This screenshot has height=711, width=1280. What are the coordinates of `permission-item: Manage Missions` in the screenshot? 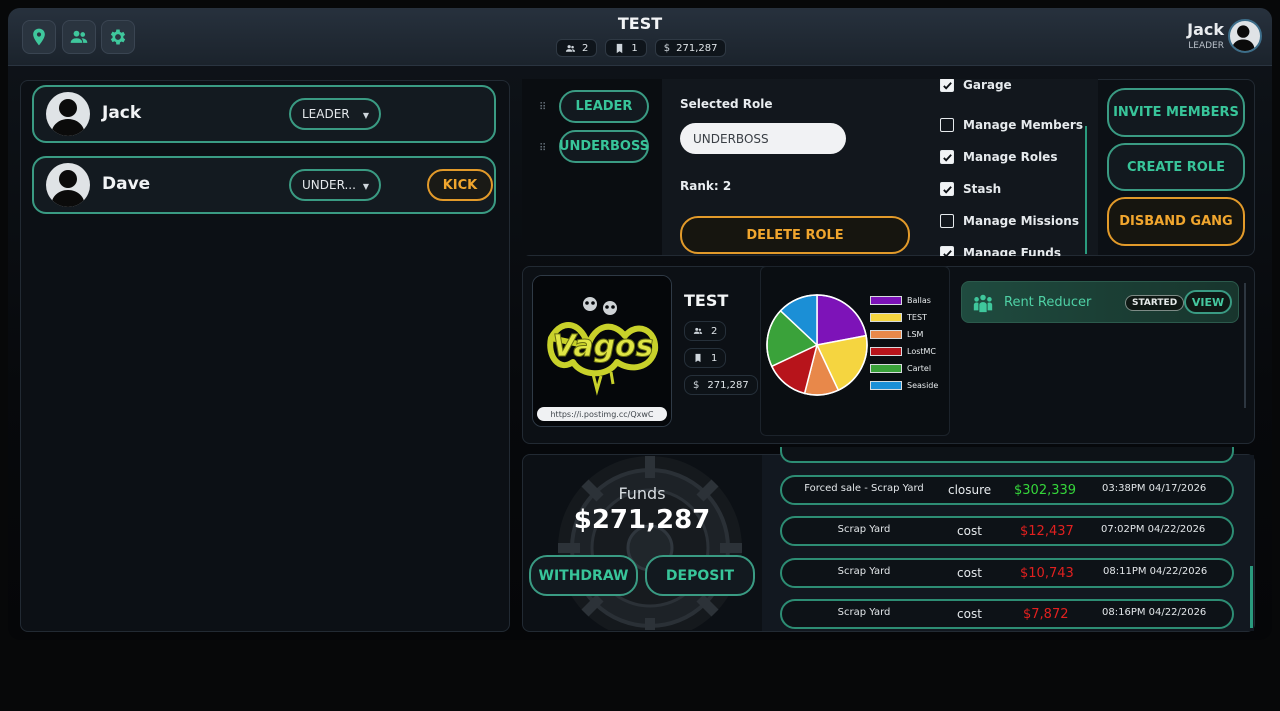 It's located at (1009, 221).